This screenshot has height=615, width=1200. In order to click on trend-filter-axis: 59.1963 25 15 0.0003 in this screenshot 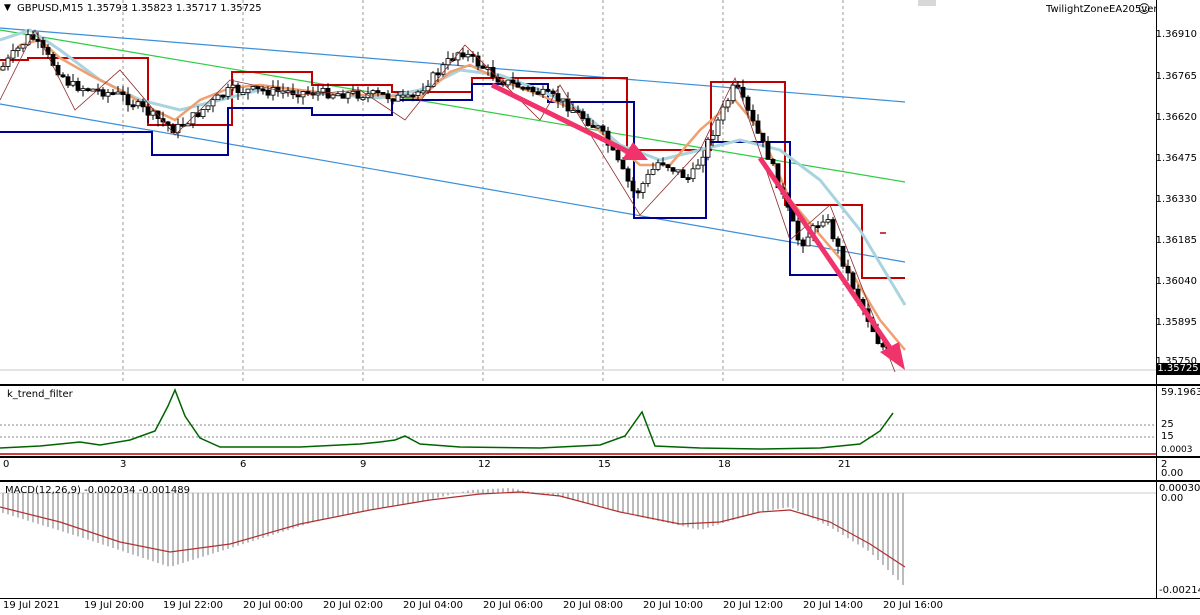, I will do `click(1178, 421)`.